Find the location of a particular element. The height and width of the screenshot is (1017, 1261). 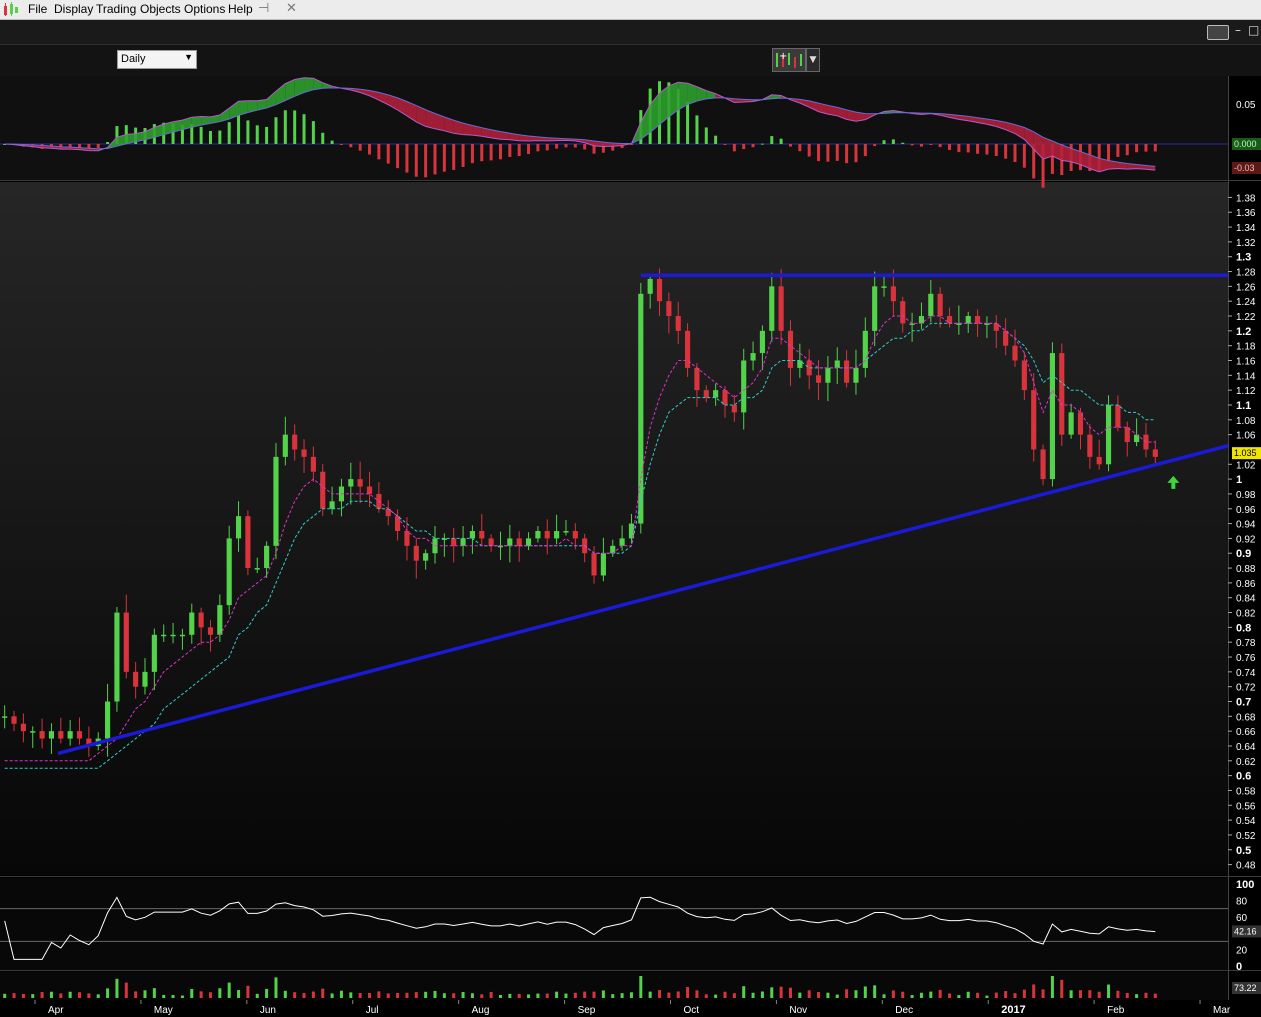

menu-help: Help is located at coordinates (240, 9).